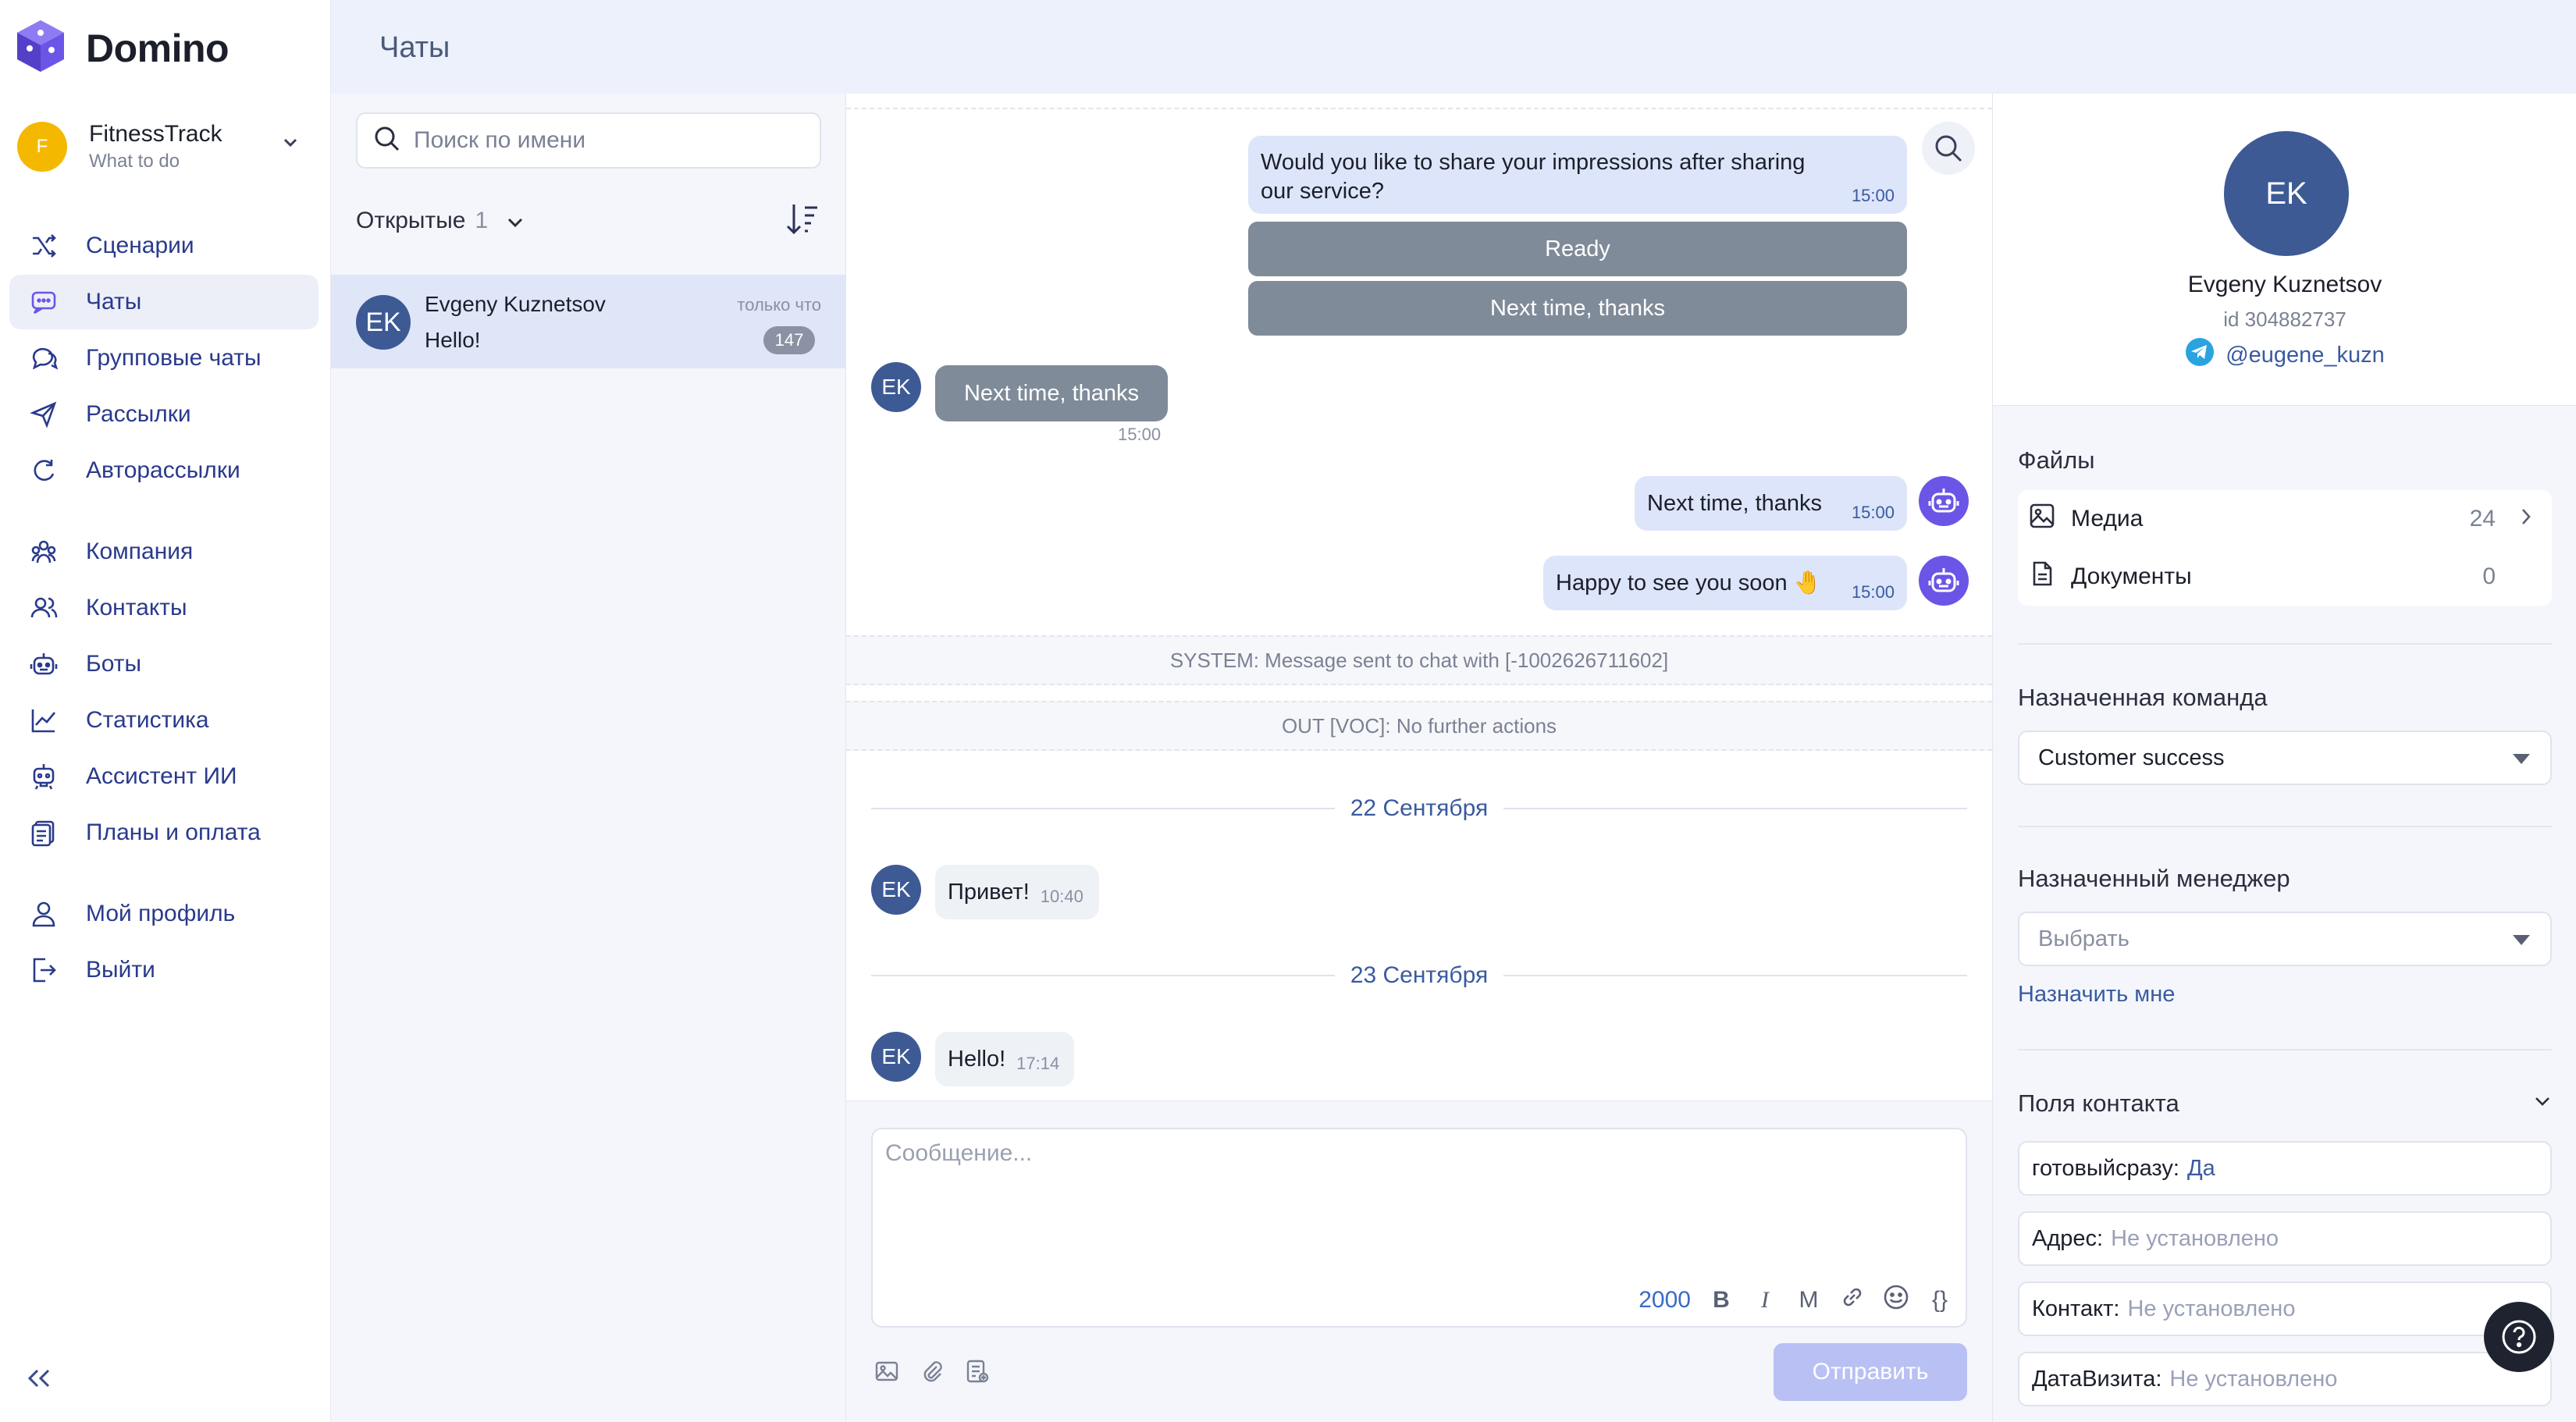 The width and height of the screenshot is (2576, 1422). What do you see at coordinates (1948, 149) in the screenshot?
I see `message-search-icon` at bounding box center [1948, 149].